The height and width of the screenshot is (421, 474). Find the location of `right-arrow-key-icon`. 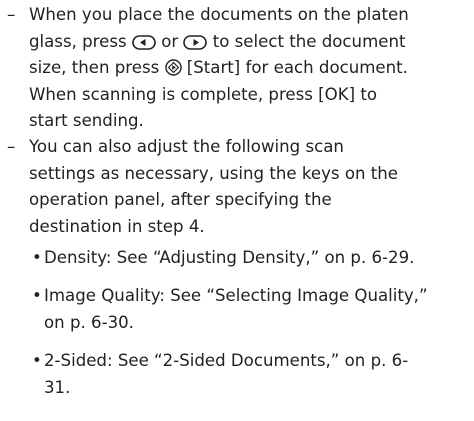

right-arrow-key-icon is located at coordinates (195, 42).